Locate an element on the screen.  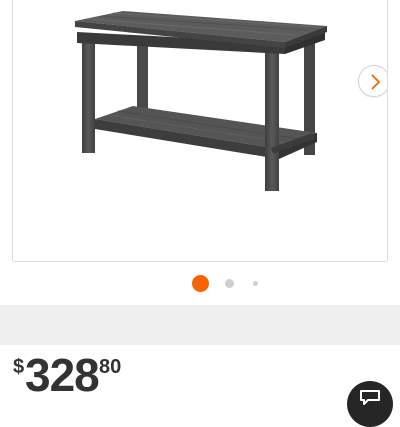
chat-button is located at coordinates (370, 404).